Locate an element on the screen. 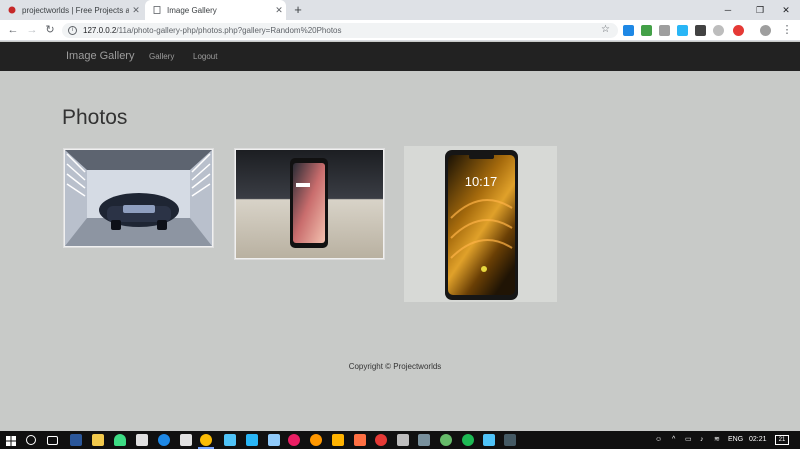 The height and width of the screenshot is (449, 800). search-icon is located at coordinates (31, 440).